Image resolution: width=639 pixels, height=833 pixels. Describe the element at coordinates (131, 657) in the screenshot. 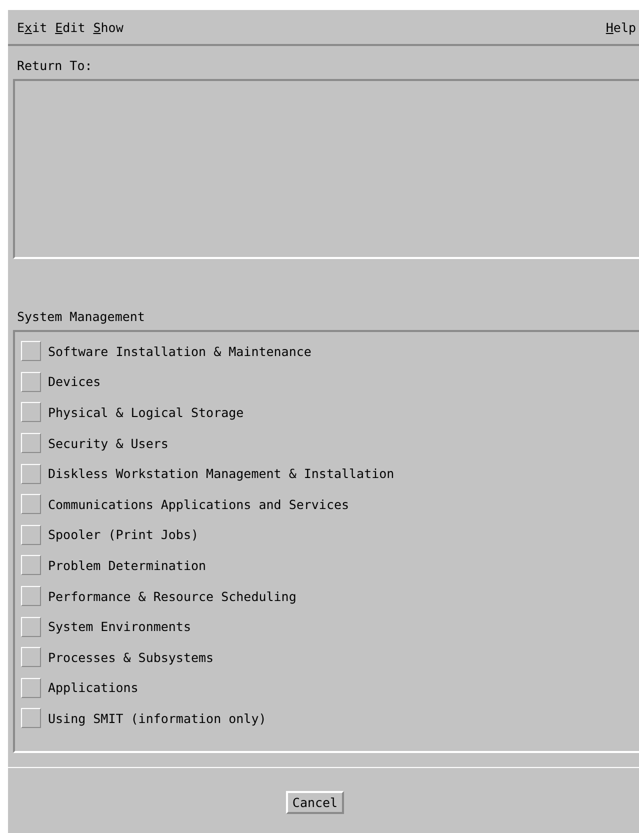

I see `menu-option: Processes & Subsystems` at that location.